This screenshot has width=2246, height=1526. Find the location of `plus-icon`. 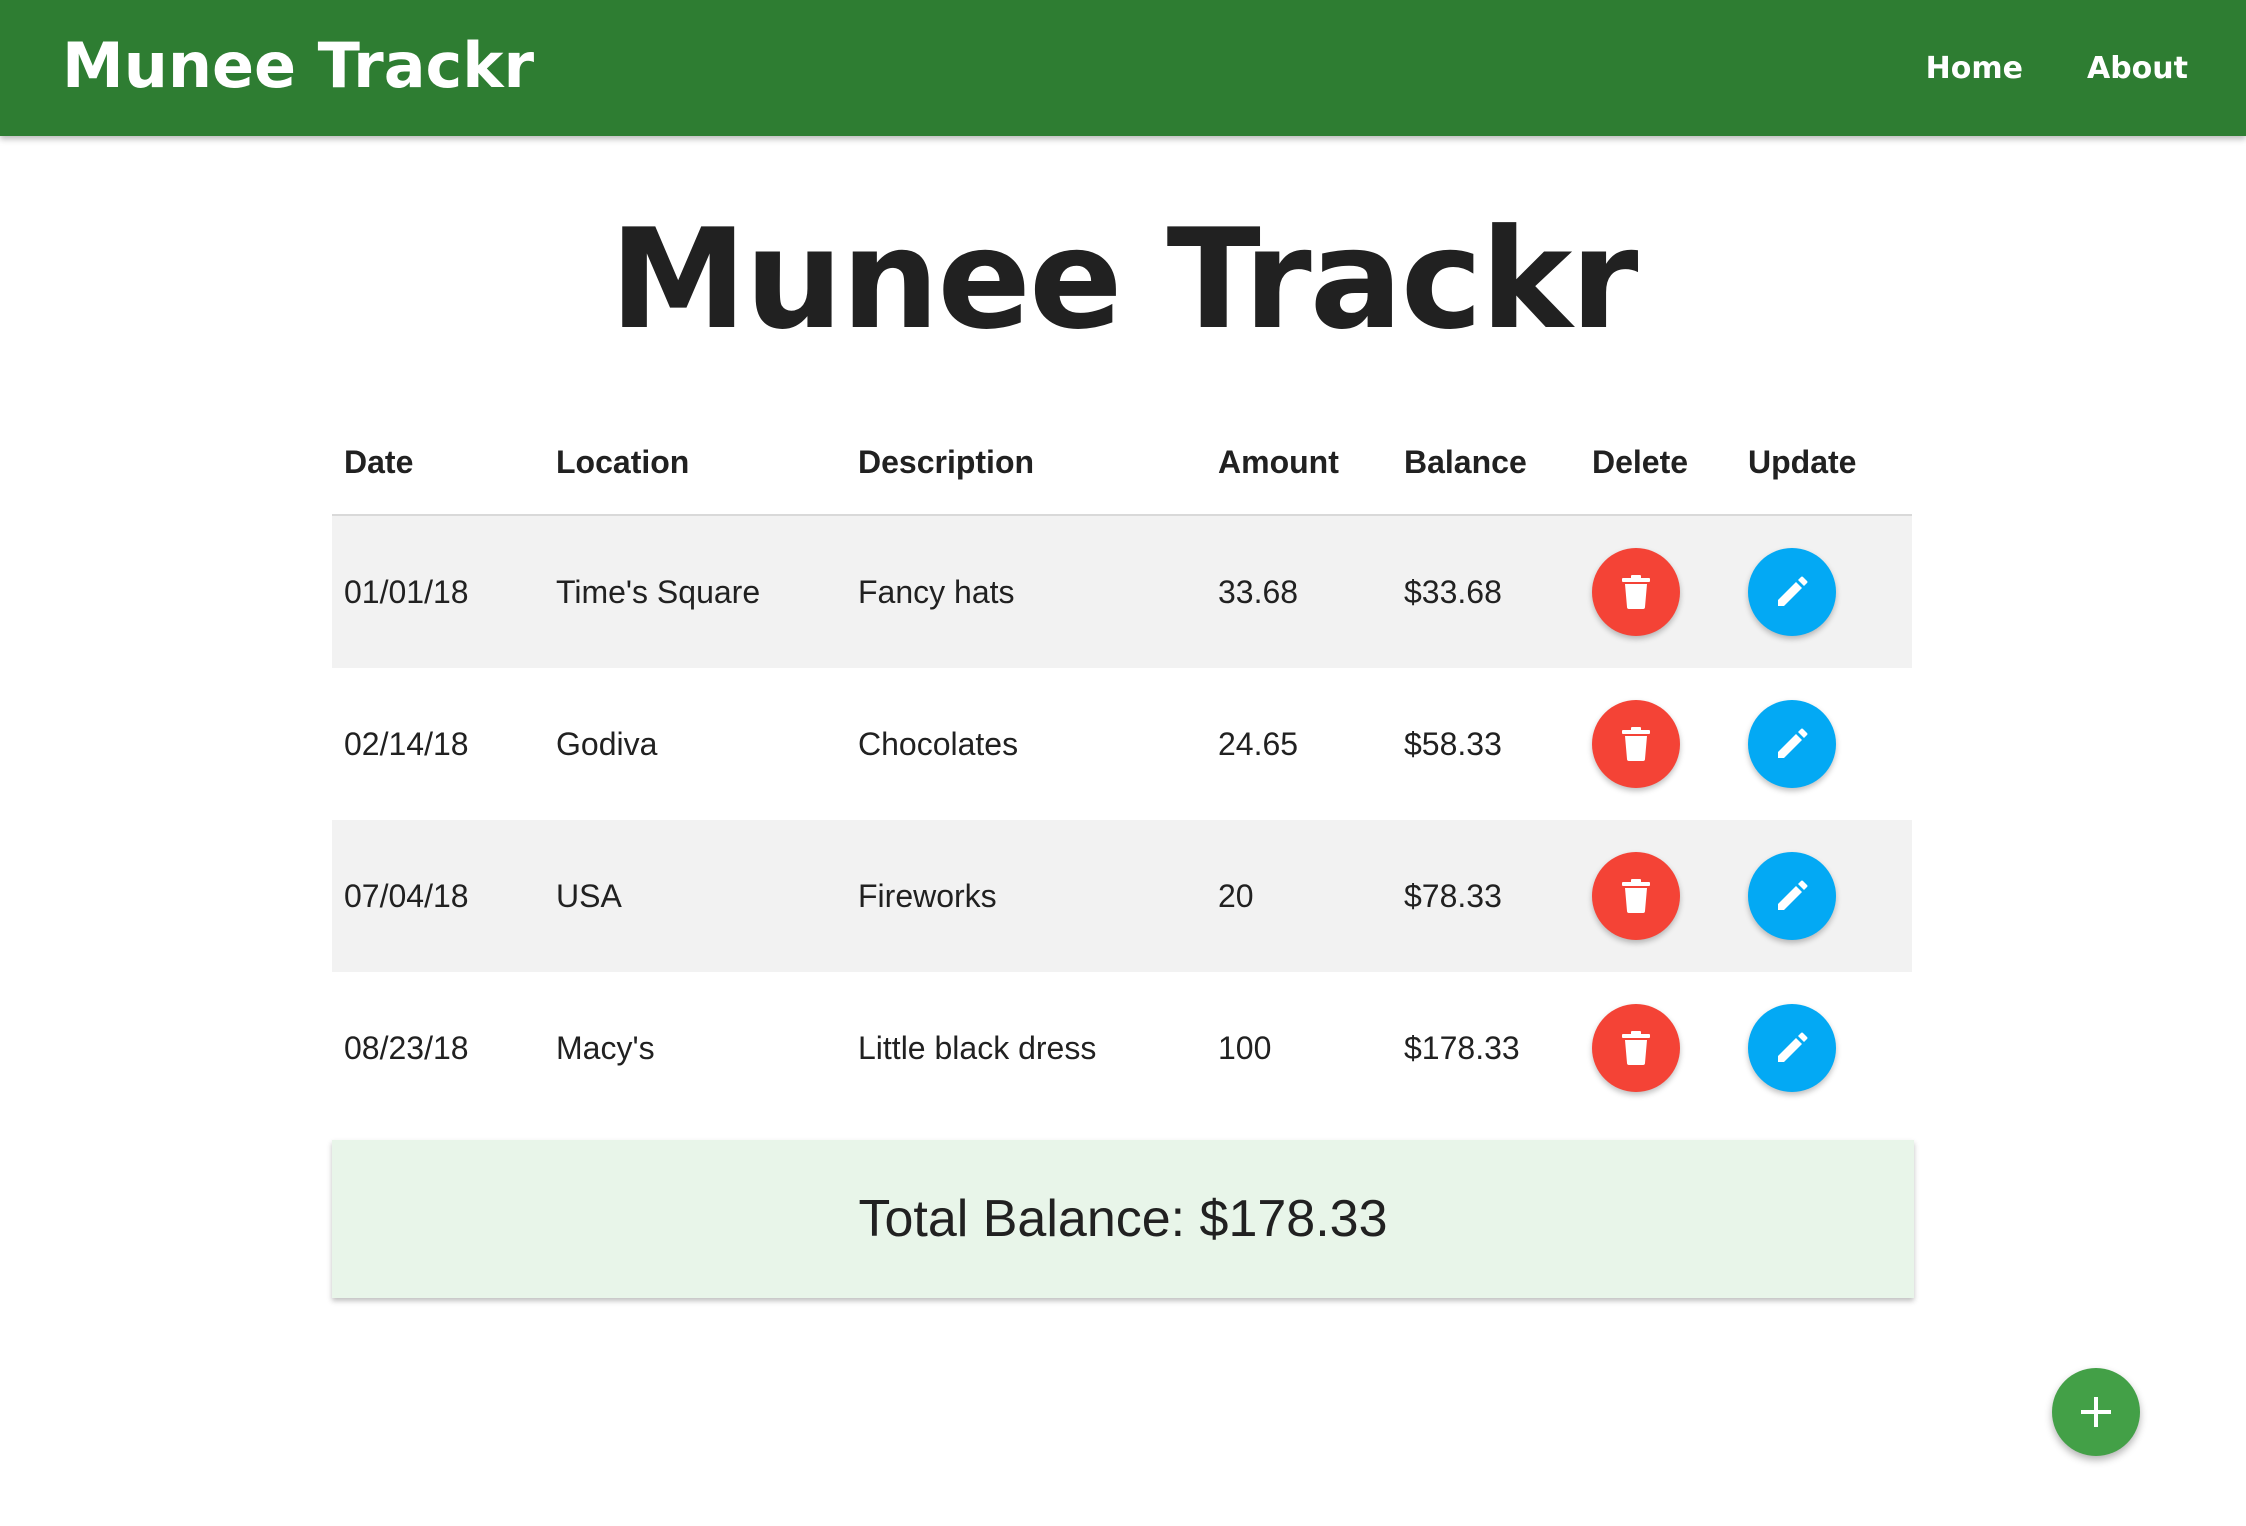

plus-icon is located at coordinates (2096, 1412).